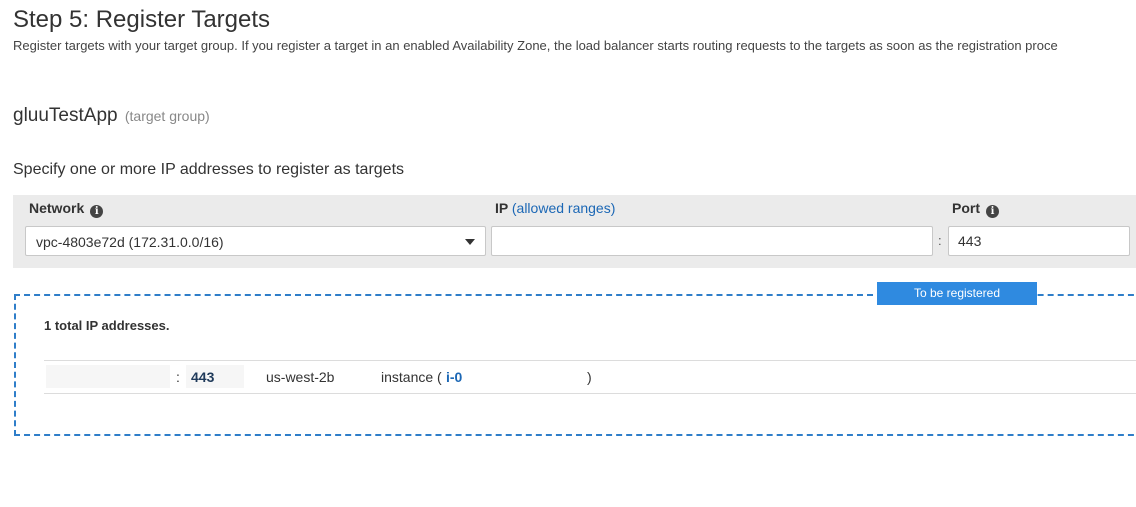  I want to click on port-input, so click(1039, 241).